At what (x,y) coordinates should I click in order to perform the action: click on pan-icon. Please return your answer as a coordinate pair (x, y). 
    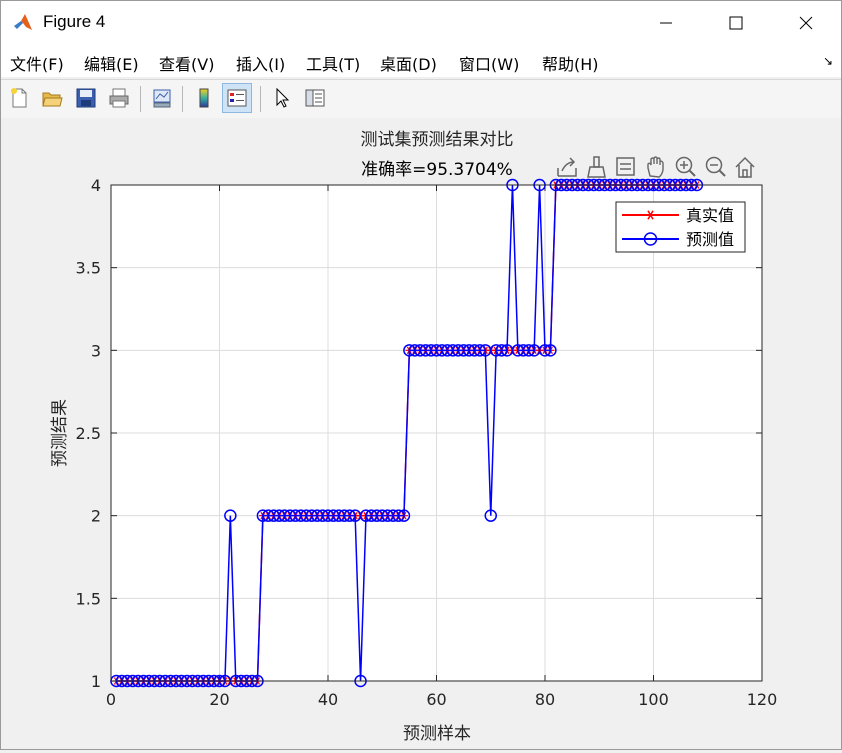
    Looking at the image, I should click on (655, 167).